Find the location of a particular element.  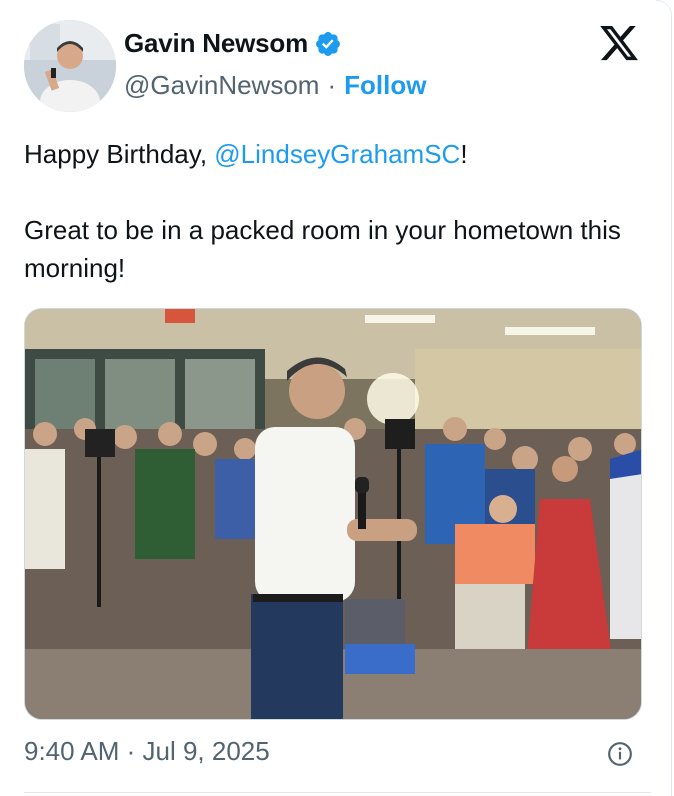

tweet-line-1: Happy Birthday, @LindseyGrahamSC! is located at coordinates (334, 154).